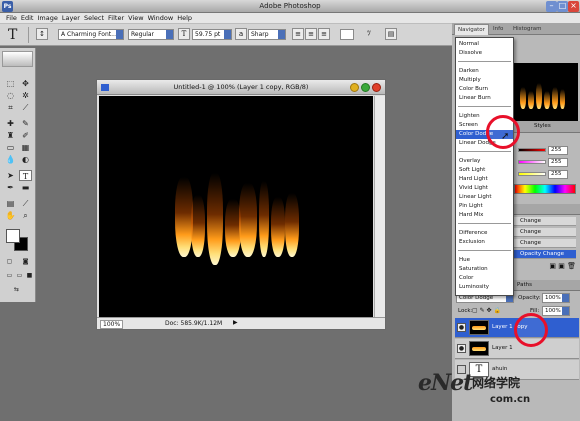 The height and width of the screenshot is (421, 580). Describe the element at coordinates (562, 6) in the screenshot. I see `maximize-icon: □` at that location.